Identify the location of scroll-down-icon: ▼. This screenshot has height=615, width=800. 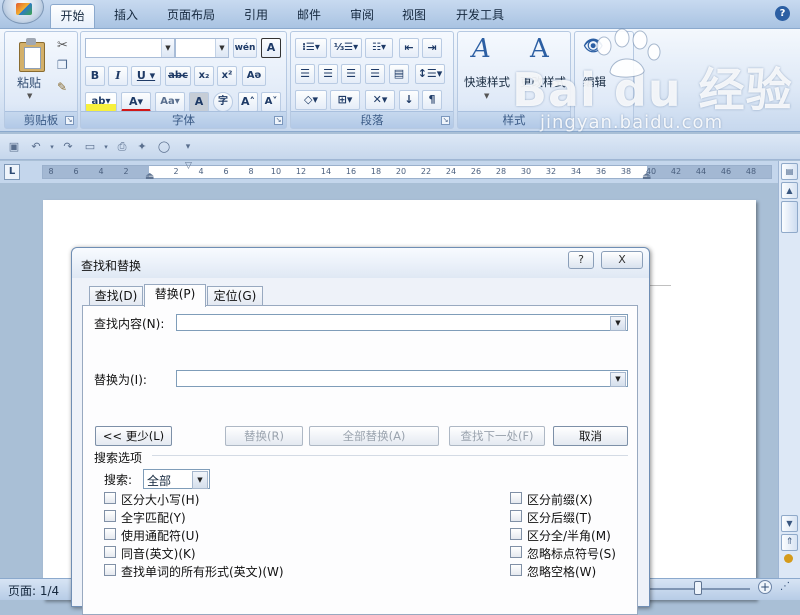
(789, 523).